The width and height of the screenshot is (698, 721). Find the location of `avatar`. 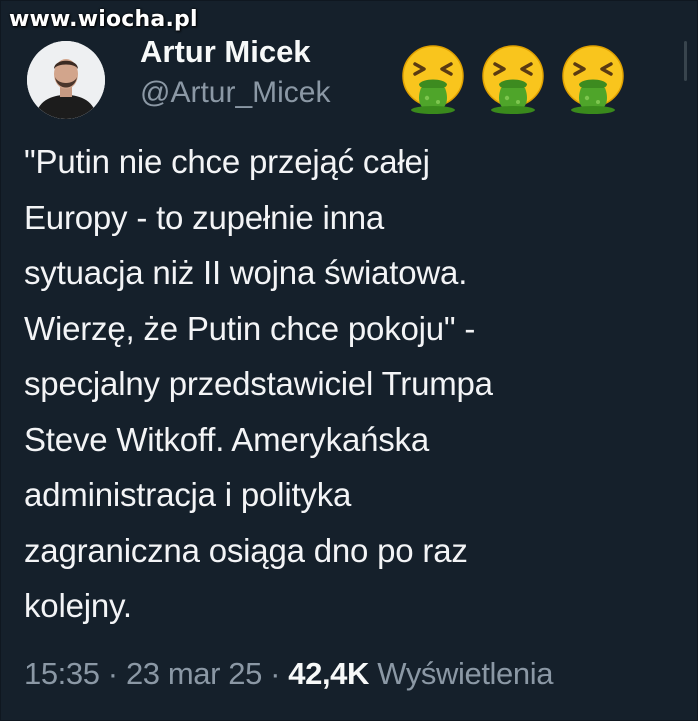

avatar is located at coordinates (66, 80).